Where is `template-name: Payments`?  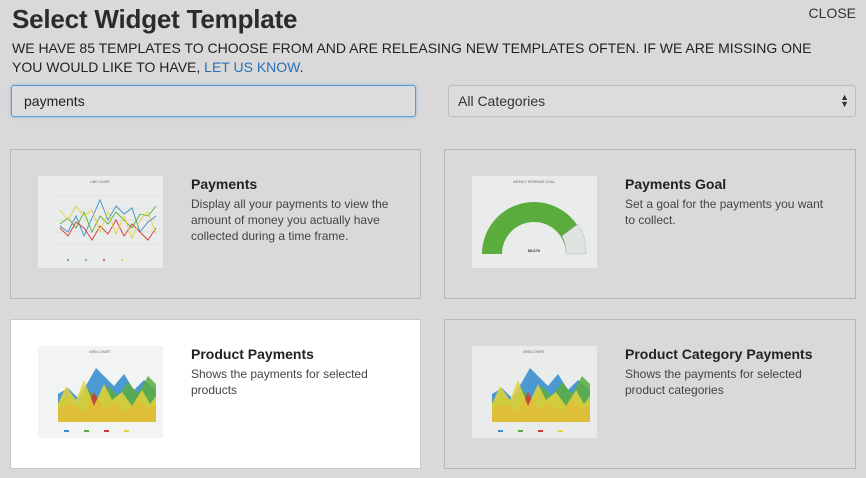 template-name: Payments is located at coordinates (224, 184).